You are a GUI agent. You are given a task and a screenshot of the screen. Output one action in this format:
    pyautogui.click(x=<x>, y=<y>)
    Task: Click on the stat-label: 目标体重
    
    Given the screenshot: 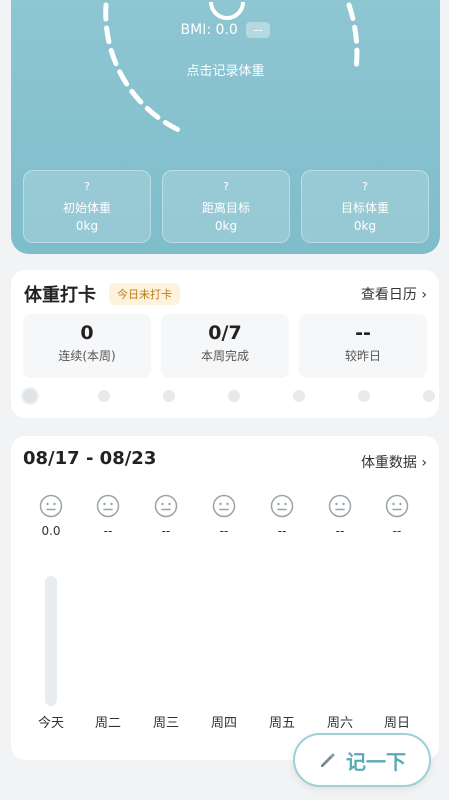 What is the action you would take?
    pyautogui.click(x=364, y=208)
    